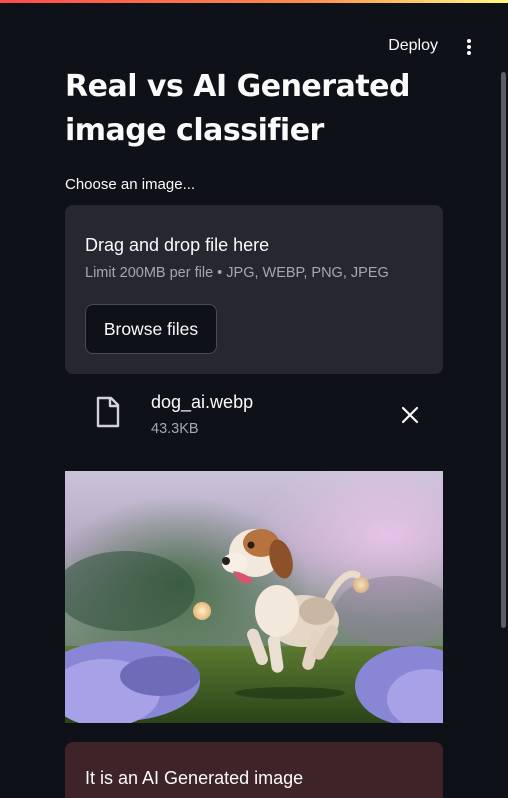 This screenshot has width=508, height=798. I want to click on scrollbar-thumb, so click(503, 350).